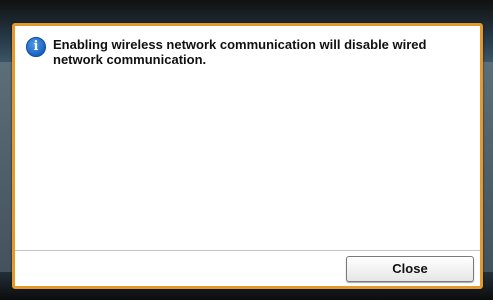 The image size is (493, 300). Describe the element at coordinates (247, 250) in the screenshot. I see `dialog-footer-divider` at that location.